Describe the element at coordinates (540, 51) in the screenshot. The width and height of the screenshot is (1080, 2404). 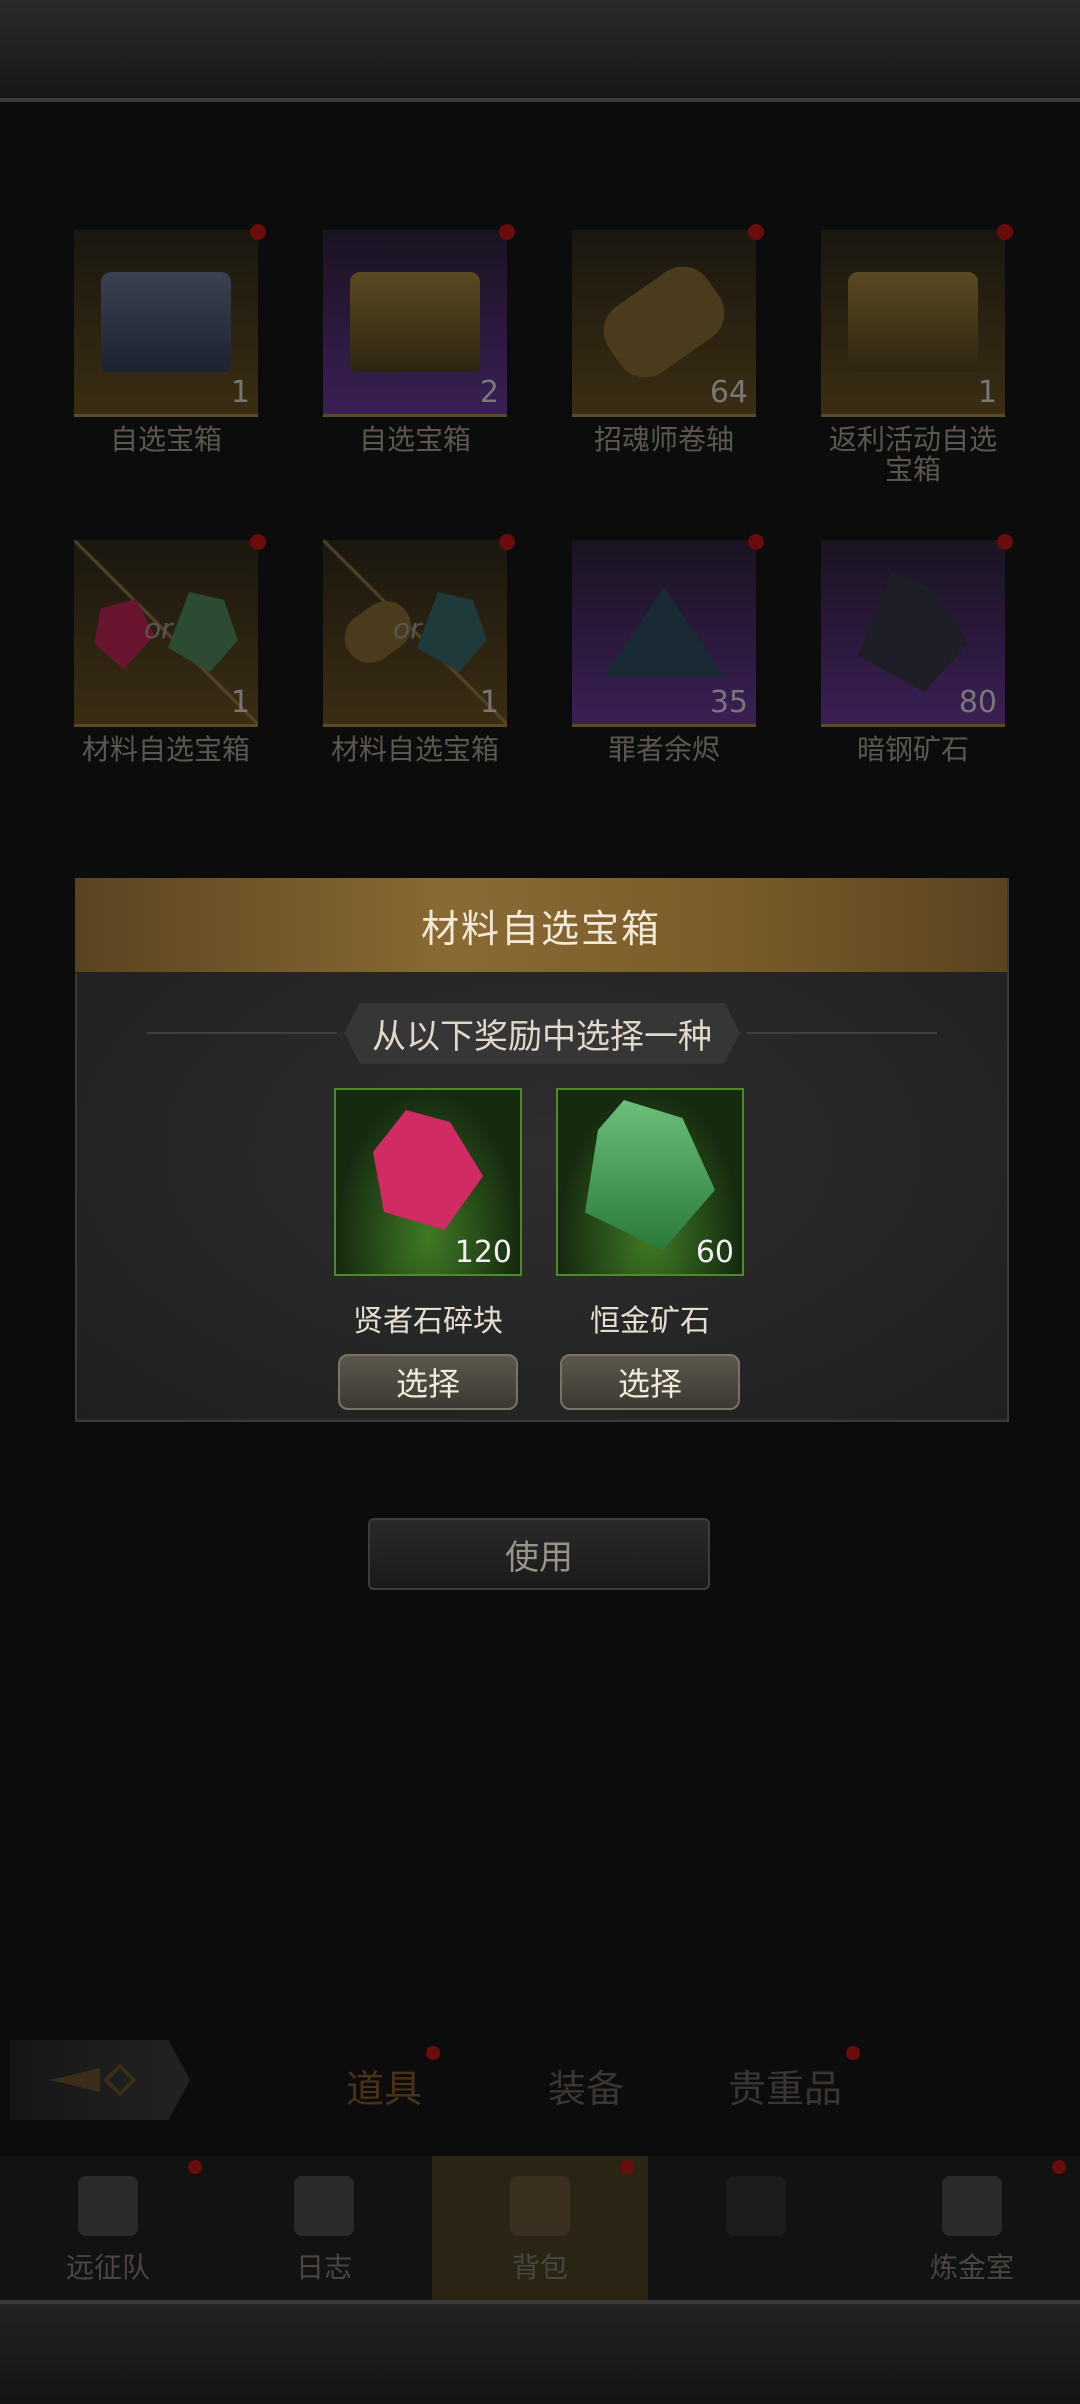
I see `top-frame` at that location.